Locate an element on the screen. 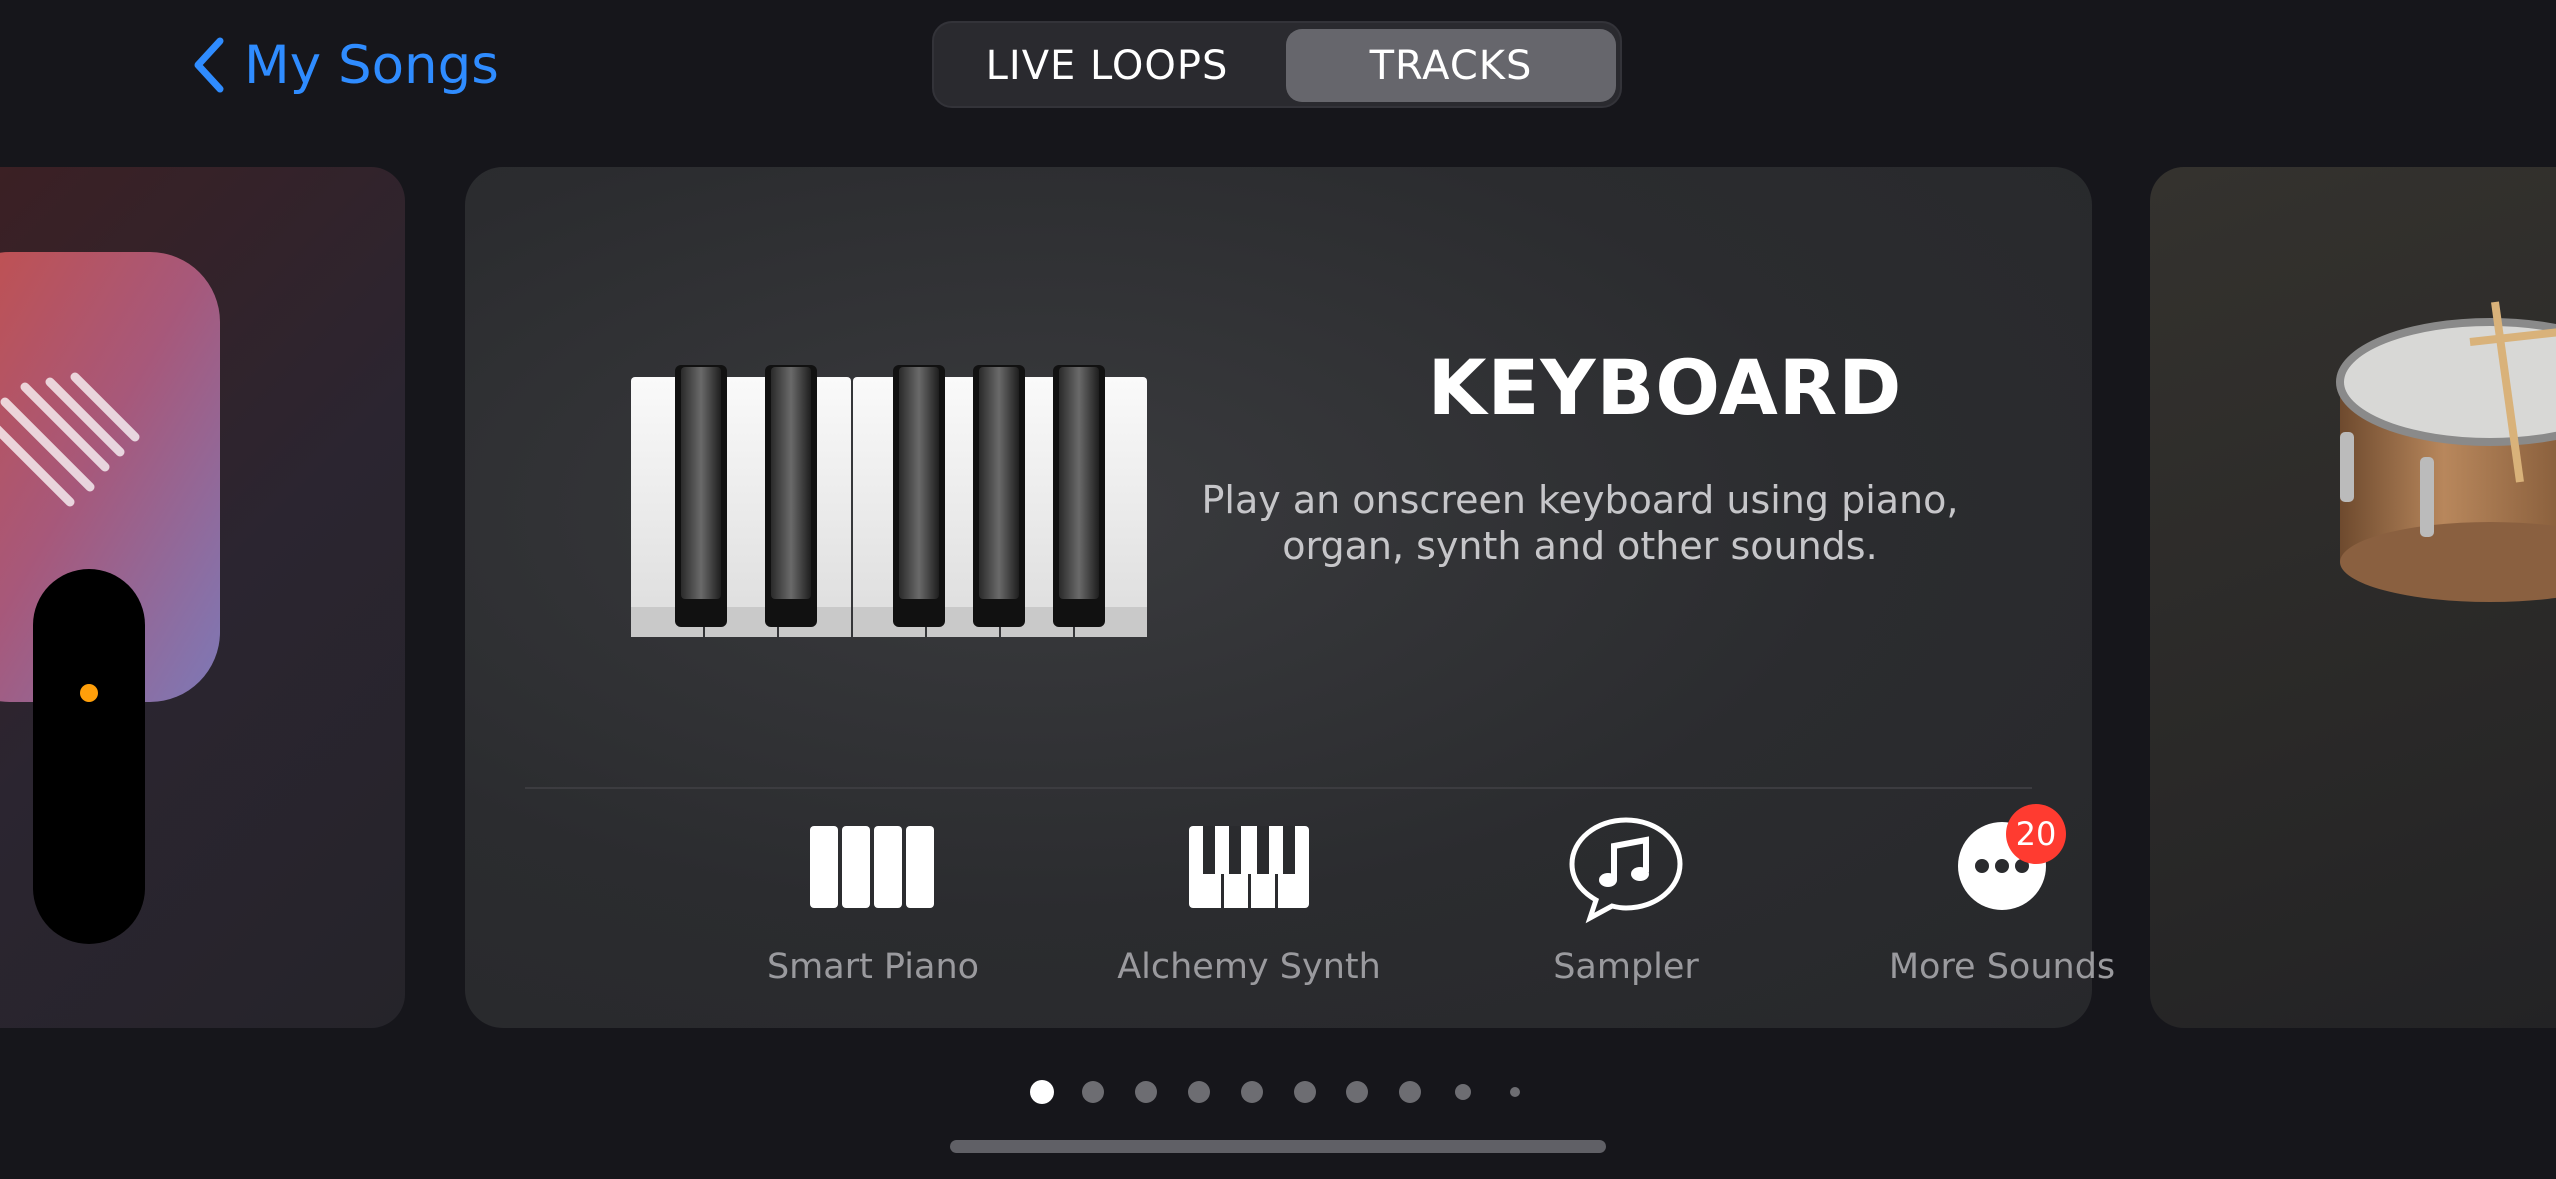  home-indicator is located at coordinates (1278, 1146).